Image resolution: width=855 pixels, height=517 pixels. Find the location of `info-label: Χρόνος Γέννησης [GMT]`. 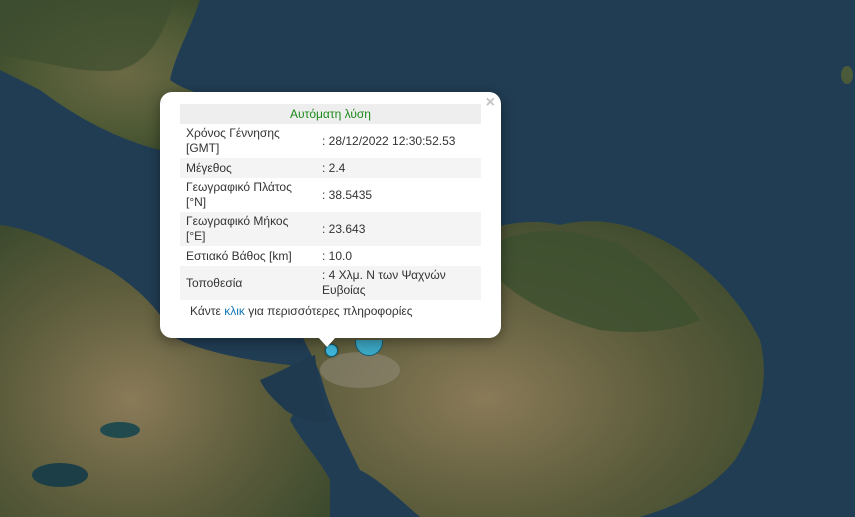

info-label: Χρόνος Γέννησης [GMT] is located at coordinates (233, 140).